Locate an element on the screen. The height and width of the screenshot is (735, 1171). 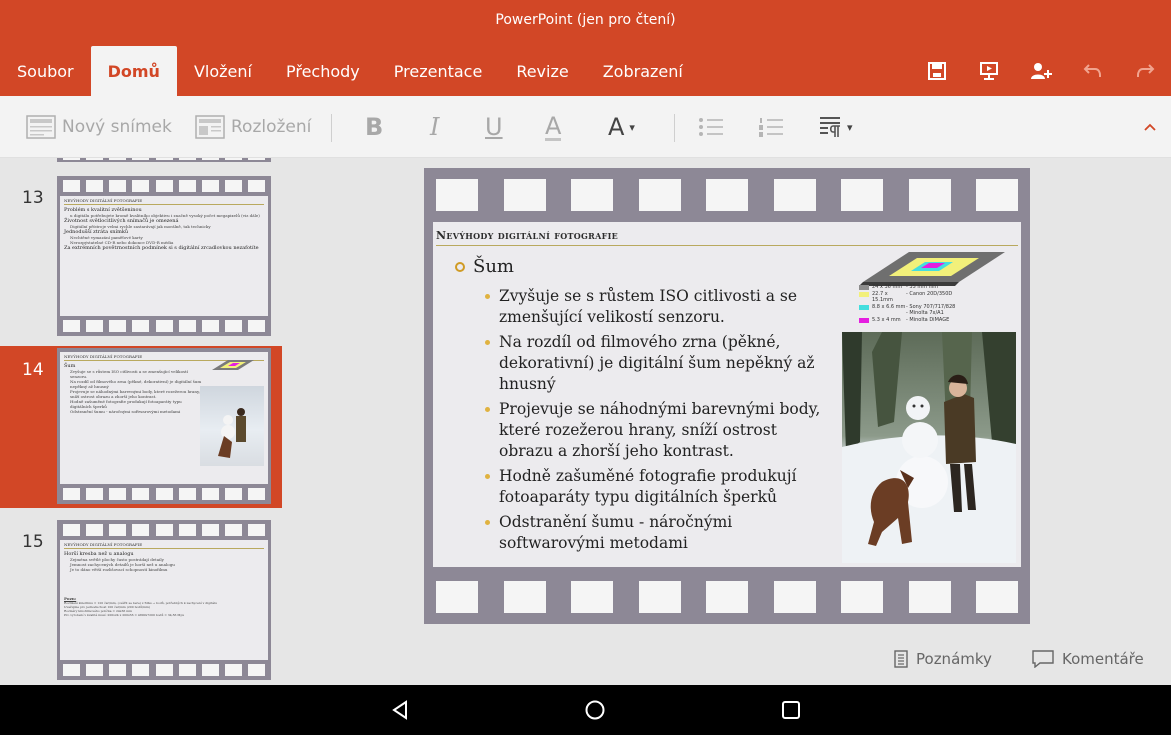
chevron-up-icon is located at coordinates (1150, 127).